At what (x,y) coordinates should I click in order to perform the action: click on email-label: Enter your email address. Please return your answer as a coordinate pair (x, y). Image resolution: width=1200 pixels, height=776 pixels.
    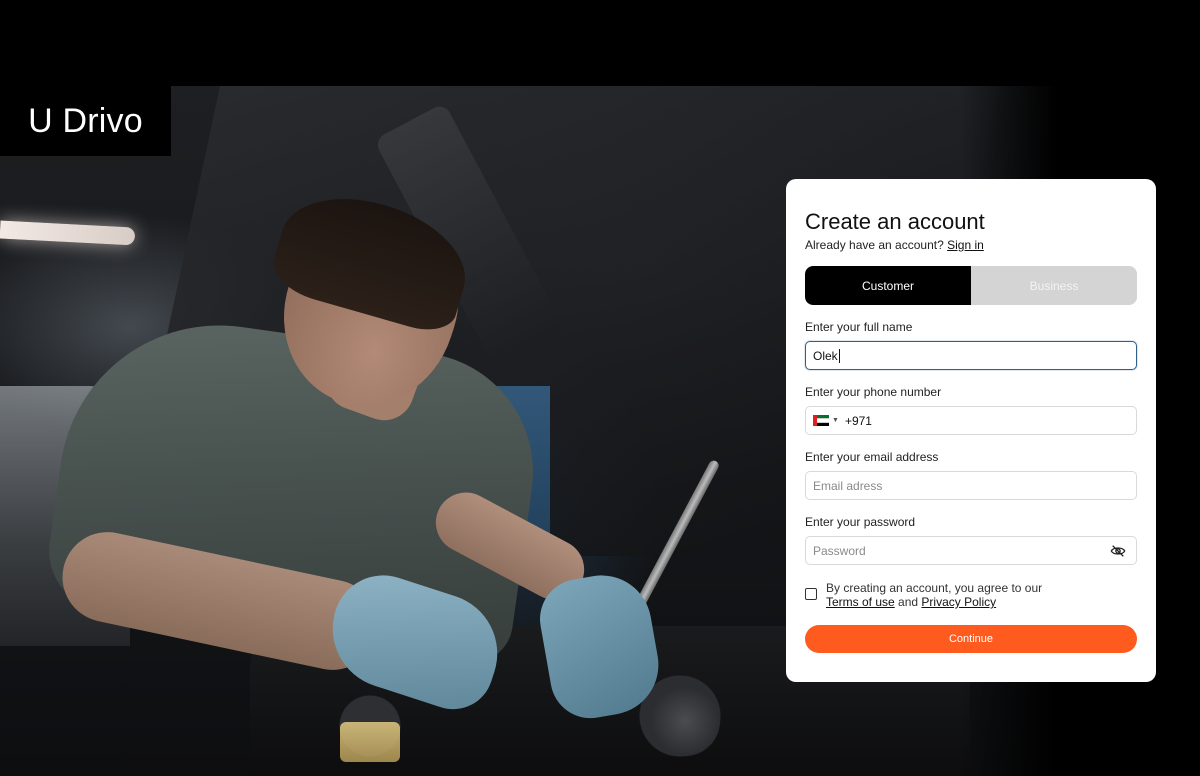
    Looking at the image, I should click on (872, 457).